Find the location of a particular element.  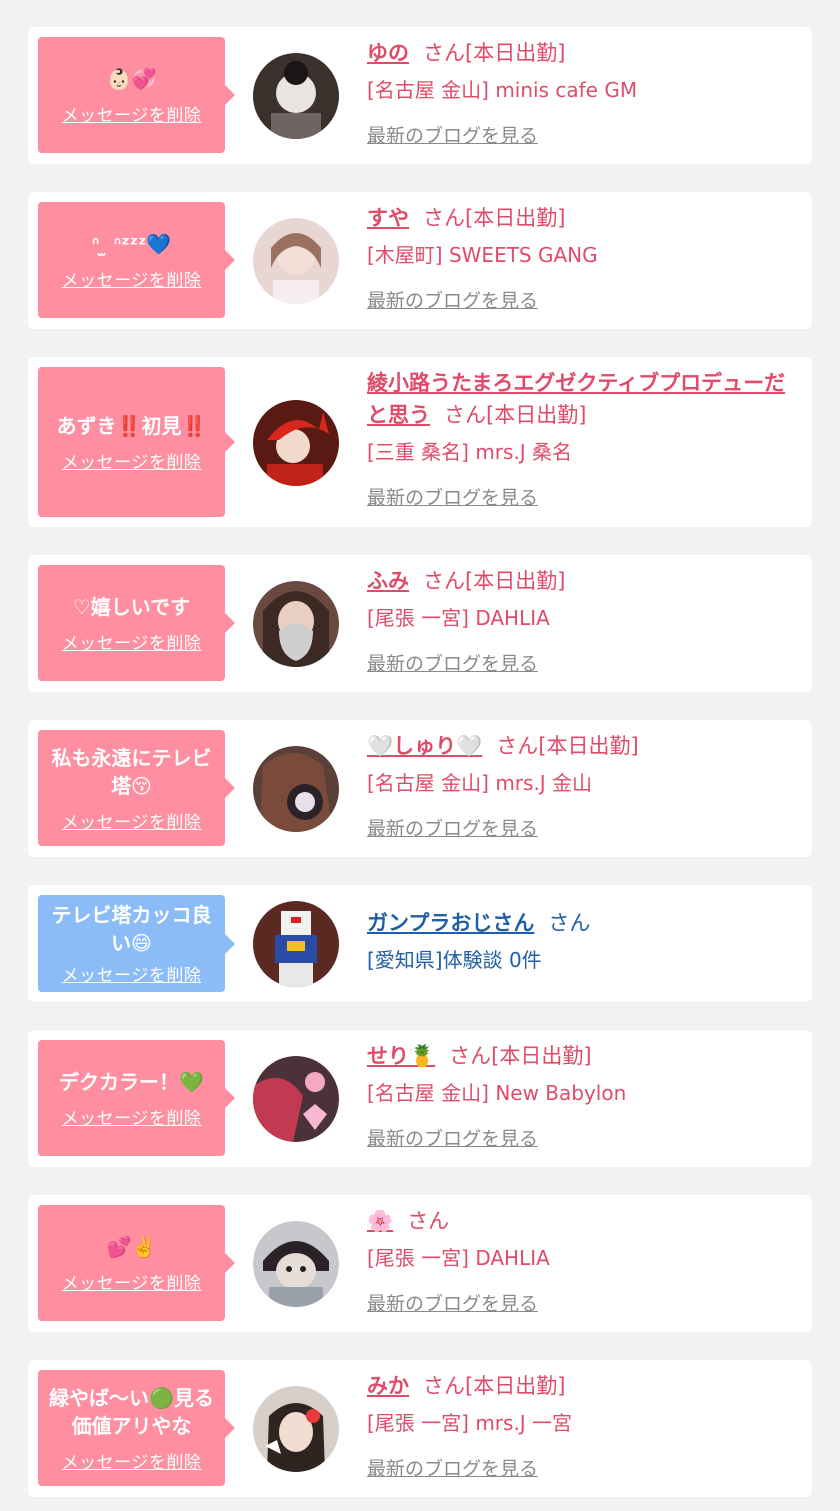

review-count-label: [愛知県]体験談 0件 is located at coordinates (454, 960).